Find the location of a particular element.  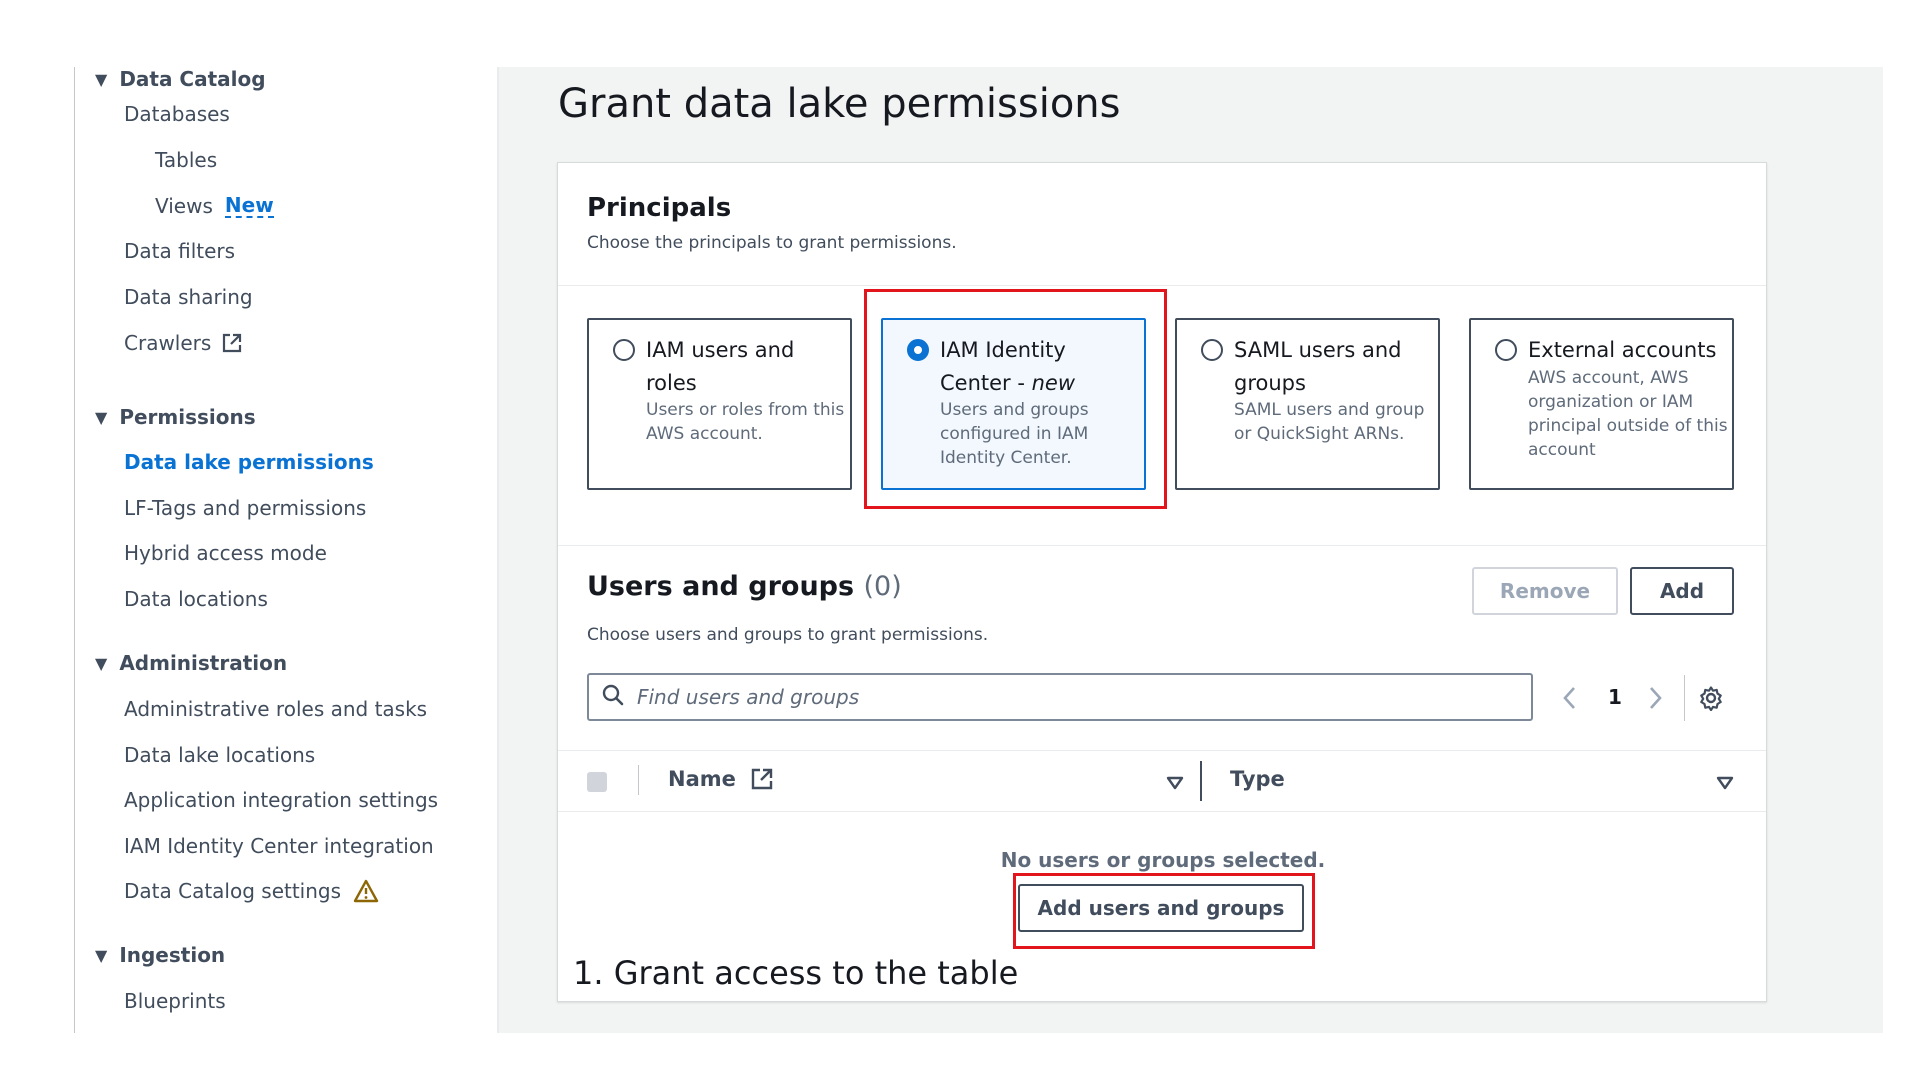

principals-title: Principals is located at coordinates (659, 208).